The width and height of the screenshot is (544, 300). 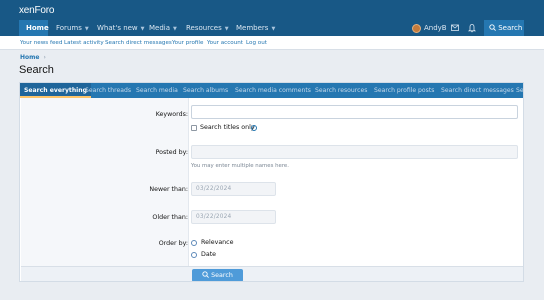 What do you see at coordinates (354, 112) in the screenshot?
I see `keywords-input` at bounding box center [354, 112].